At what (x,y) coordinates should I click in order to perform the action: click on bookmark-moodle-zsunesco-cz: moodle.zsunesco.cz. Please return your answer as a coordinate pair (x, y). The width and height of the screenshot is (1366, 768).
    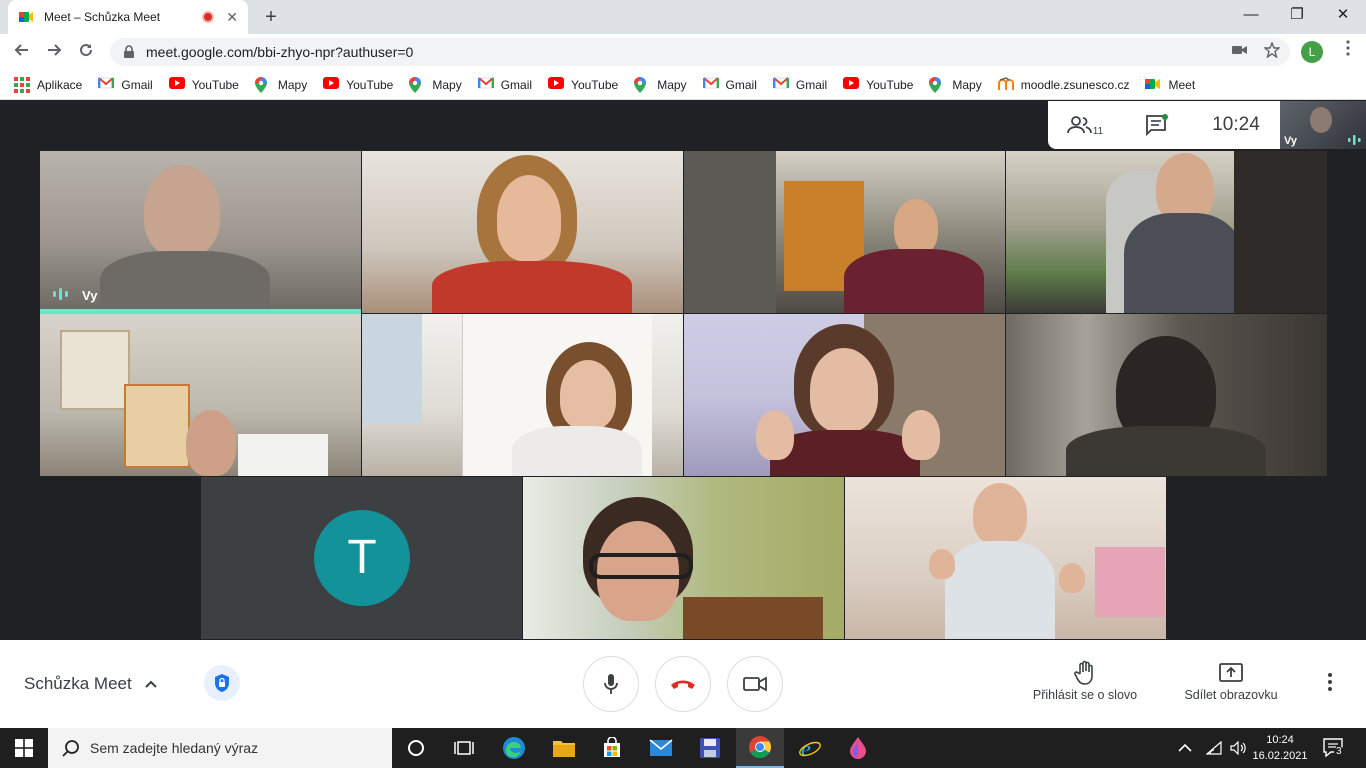
    Looking at the image, I should click on (1063, 84).